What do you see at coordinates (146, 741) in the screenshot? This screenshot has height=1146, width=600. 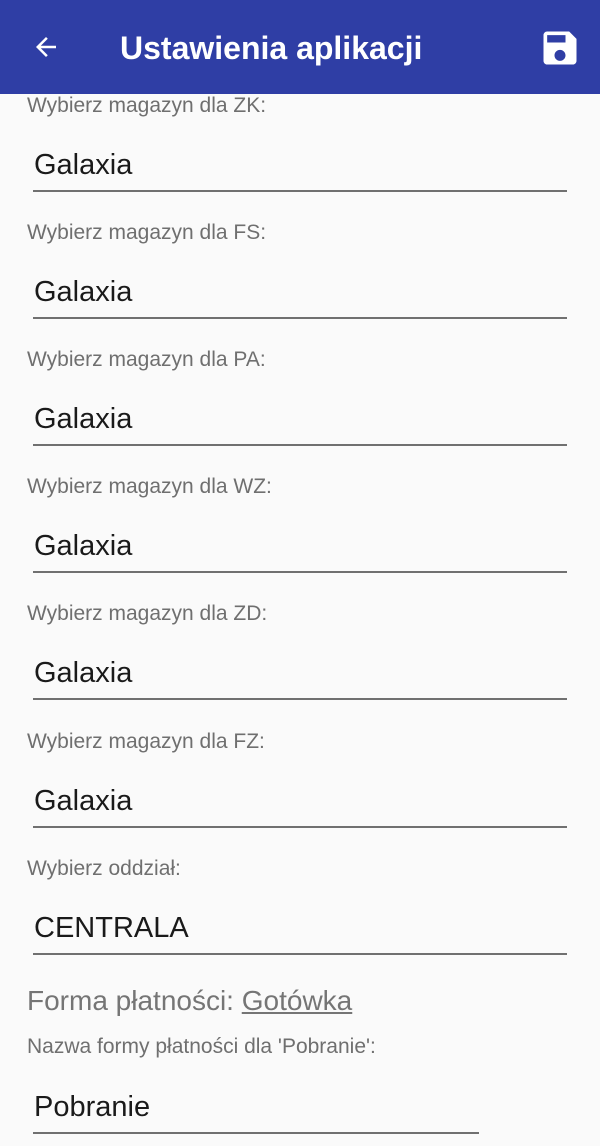 I see `warehouse-fz-label: Wybierz magazyn dla FZ:` at bounding box center [146, 741].